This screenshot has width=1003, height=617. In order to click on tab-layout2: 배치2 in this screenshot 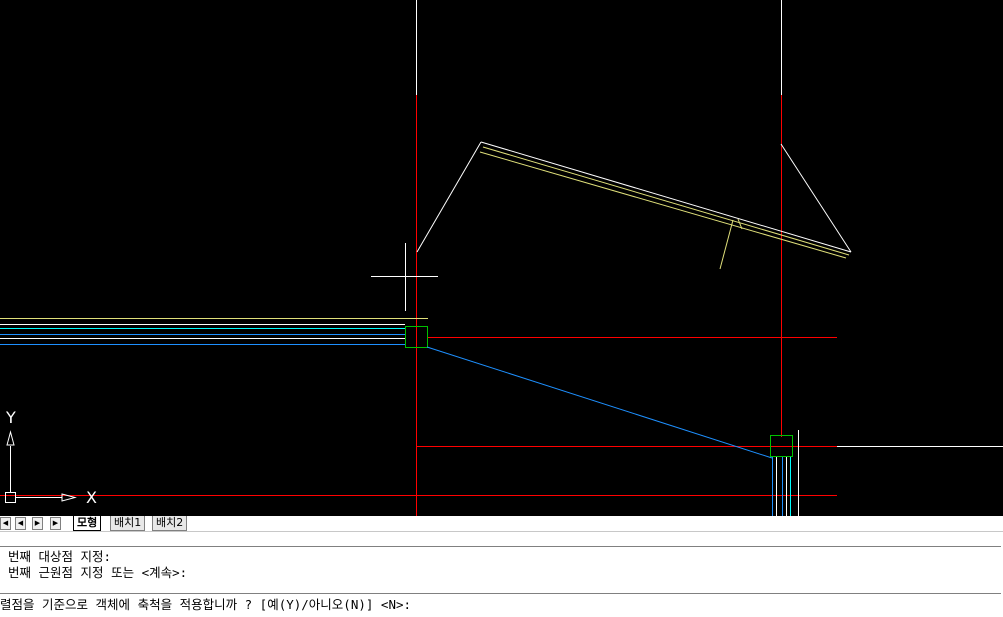, I will do `click(170, 523)`.